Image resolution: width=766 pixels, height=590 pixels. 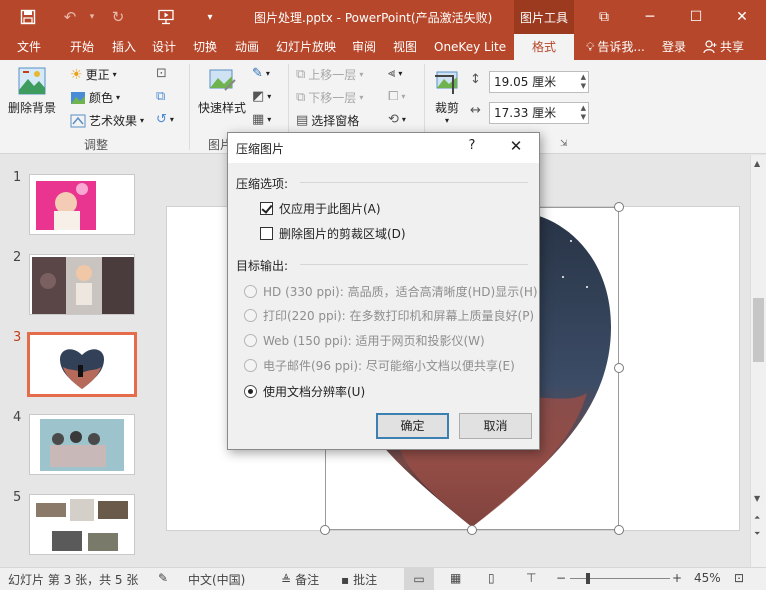 What do you see at coordinates (114, 74) in the screenshot?
I see `chevron-down-icon: ▾` at bounding box center [114, 74].